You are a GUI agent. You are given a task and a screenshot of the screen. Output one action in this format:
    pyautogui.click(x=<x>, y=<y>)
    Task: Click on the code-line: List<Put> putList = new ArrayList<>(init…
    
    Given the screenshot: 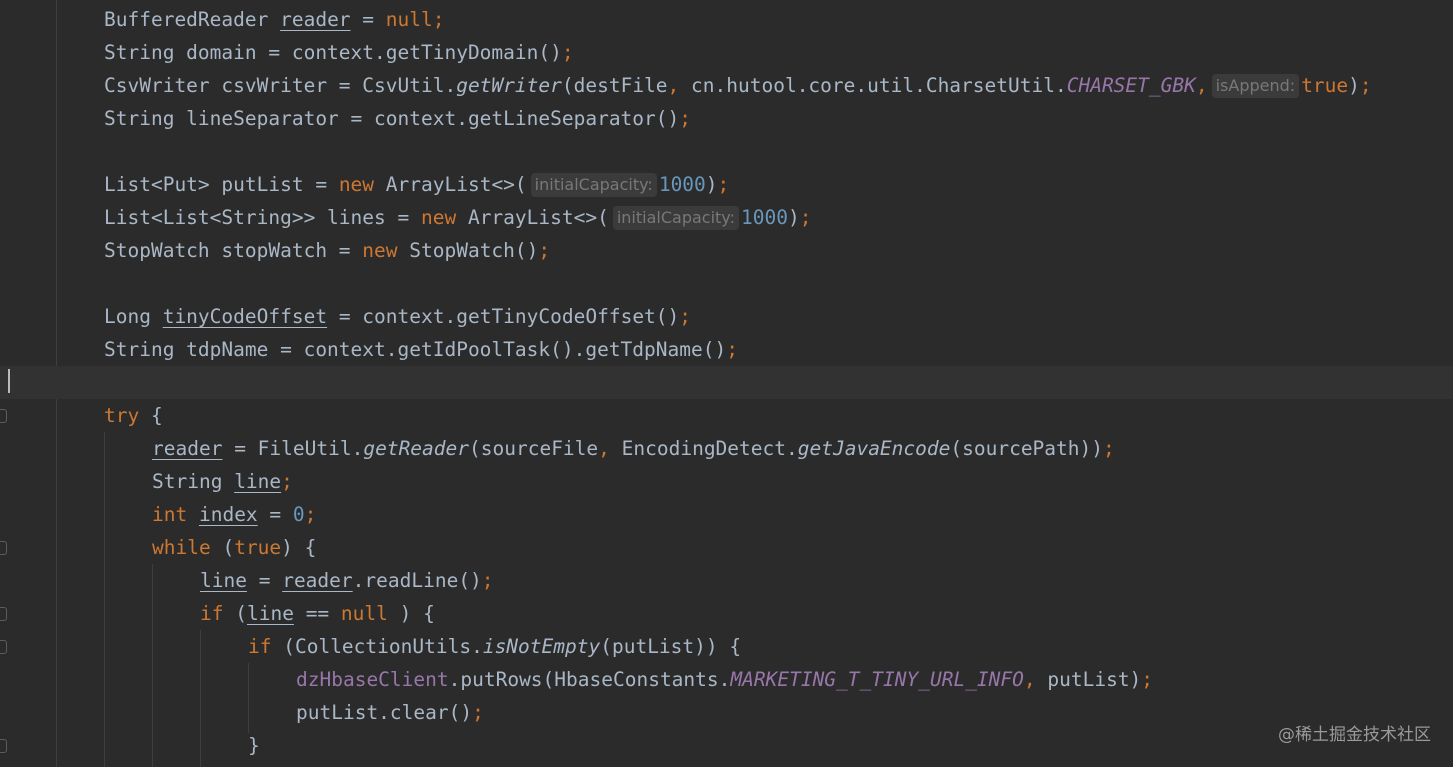 What is the action you would take?
    pyautogui.click(x=726, y=184)
    